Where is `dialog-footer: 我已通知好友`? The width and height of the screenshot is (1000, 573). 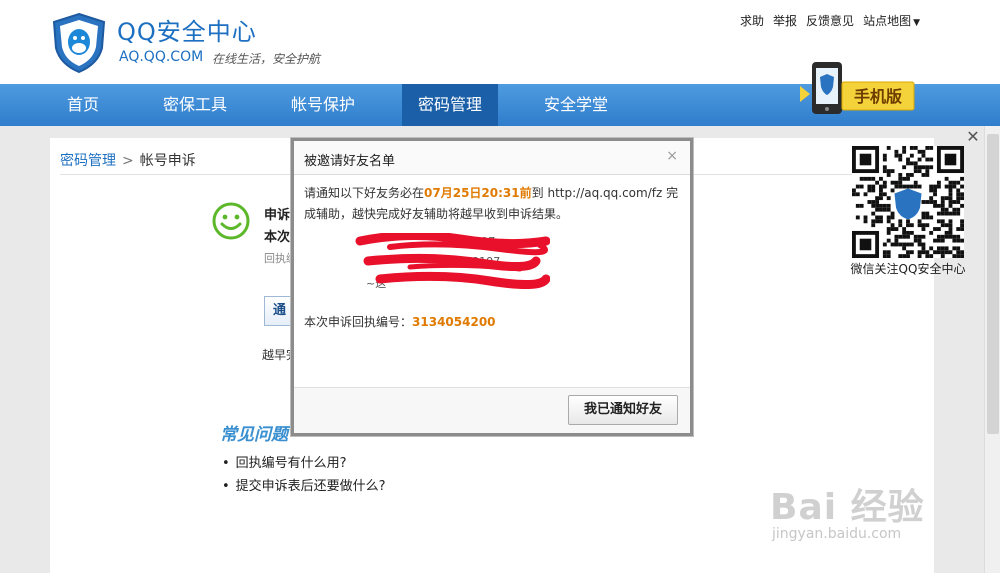
dialog-footer: 我已通知好友 is located at coordinates (492, 410).